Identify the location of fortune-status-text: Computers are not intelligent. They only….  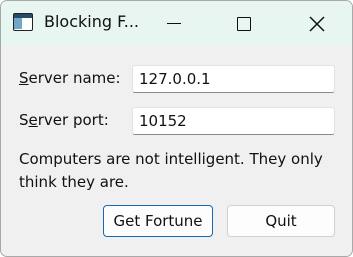
(171, 170).